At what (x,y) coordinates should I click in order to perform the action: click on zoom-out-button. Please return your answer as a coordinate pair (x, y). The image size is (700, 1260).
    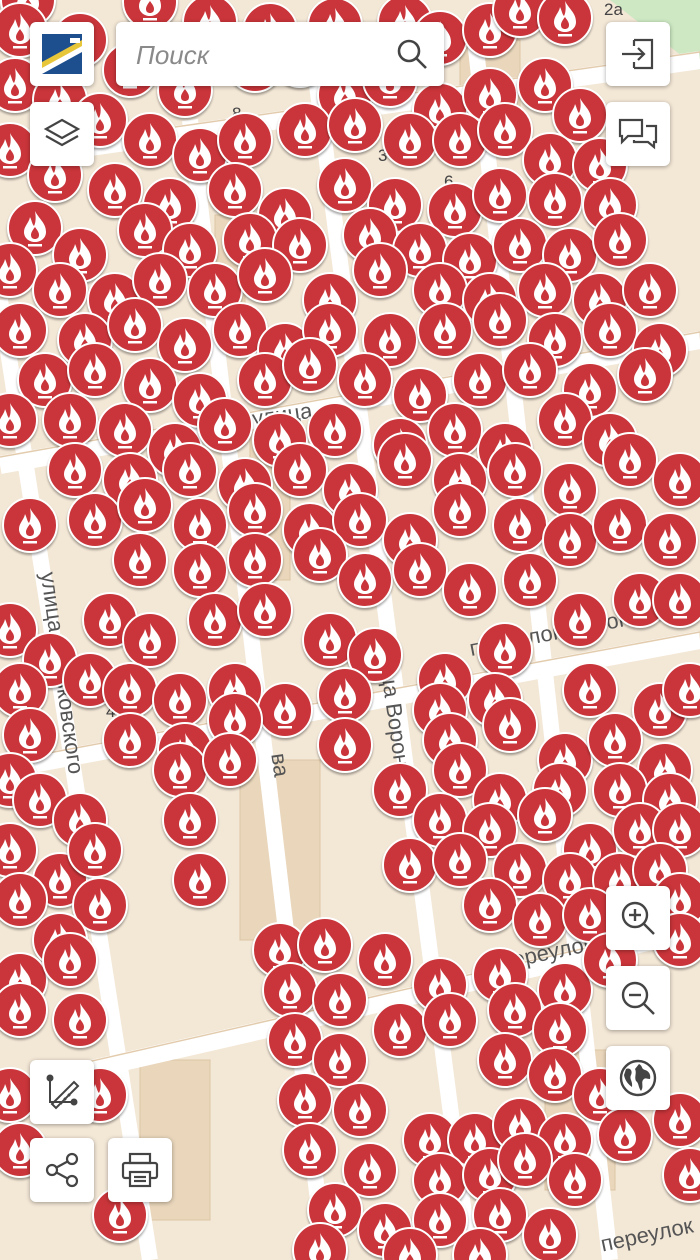
    Looking at the image, I should click on (638, 998).